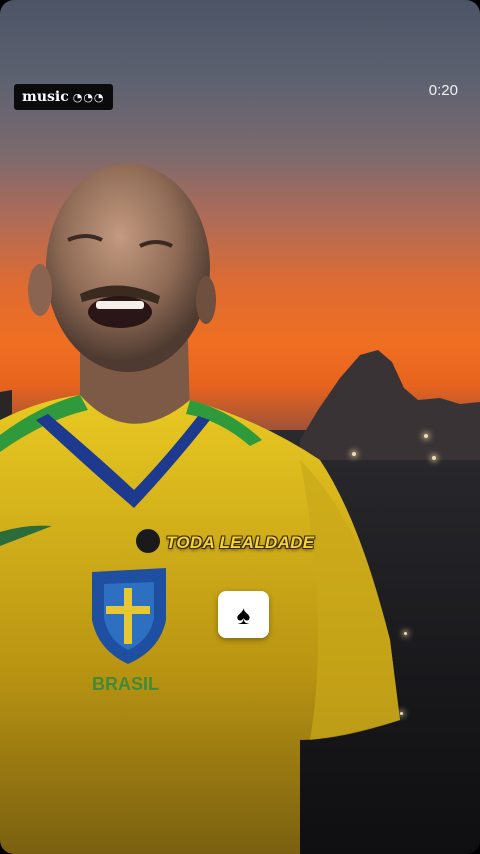 This screenshot has width=480, height=854. What do you see at coordinates (240, 542) in the screenshot?
I see `lyric-caption: TODA LEALDADE` at bounding box center [240, 542].